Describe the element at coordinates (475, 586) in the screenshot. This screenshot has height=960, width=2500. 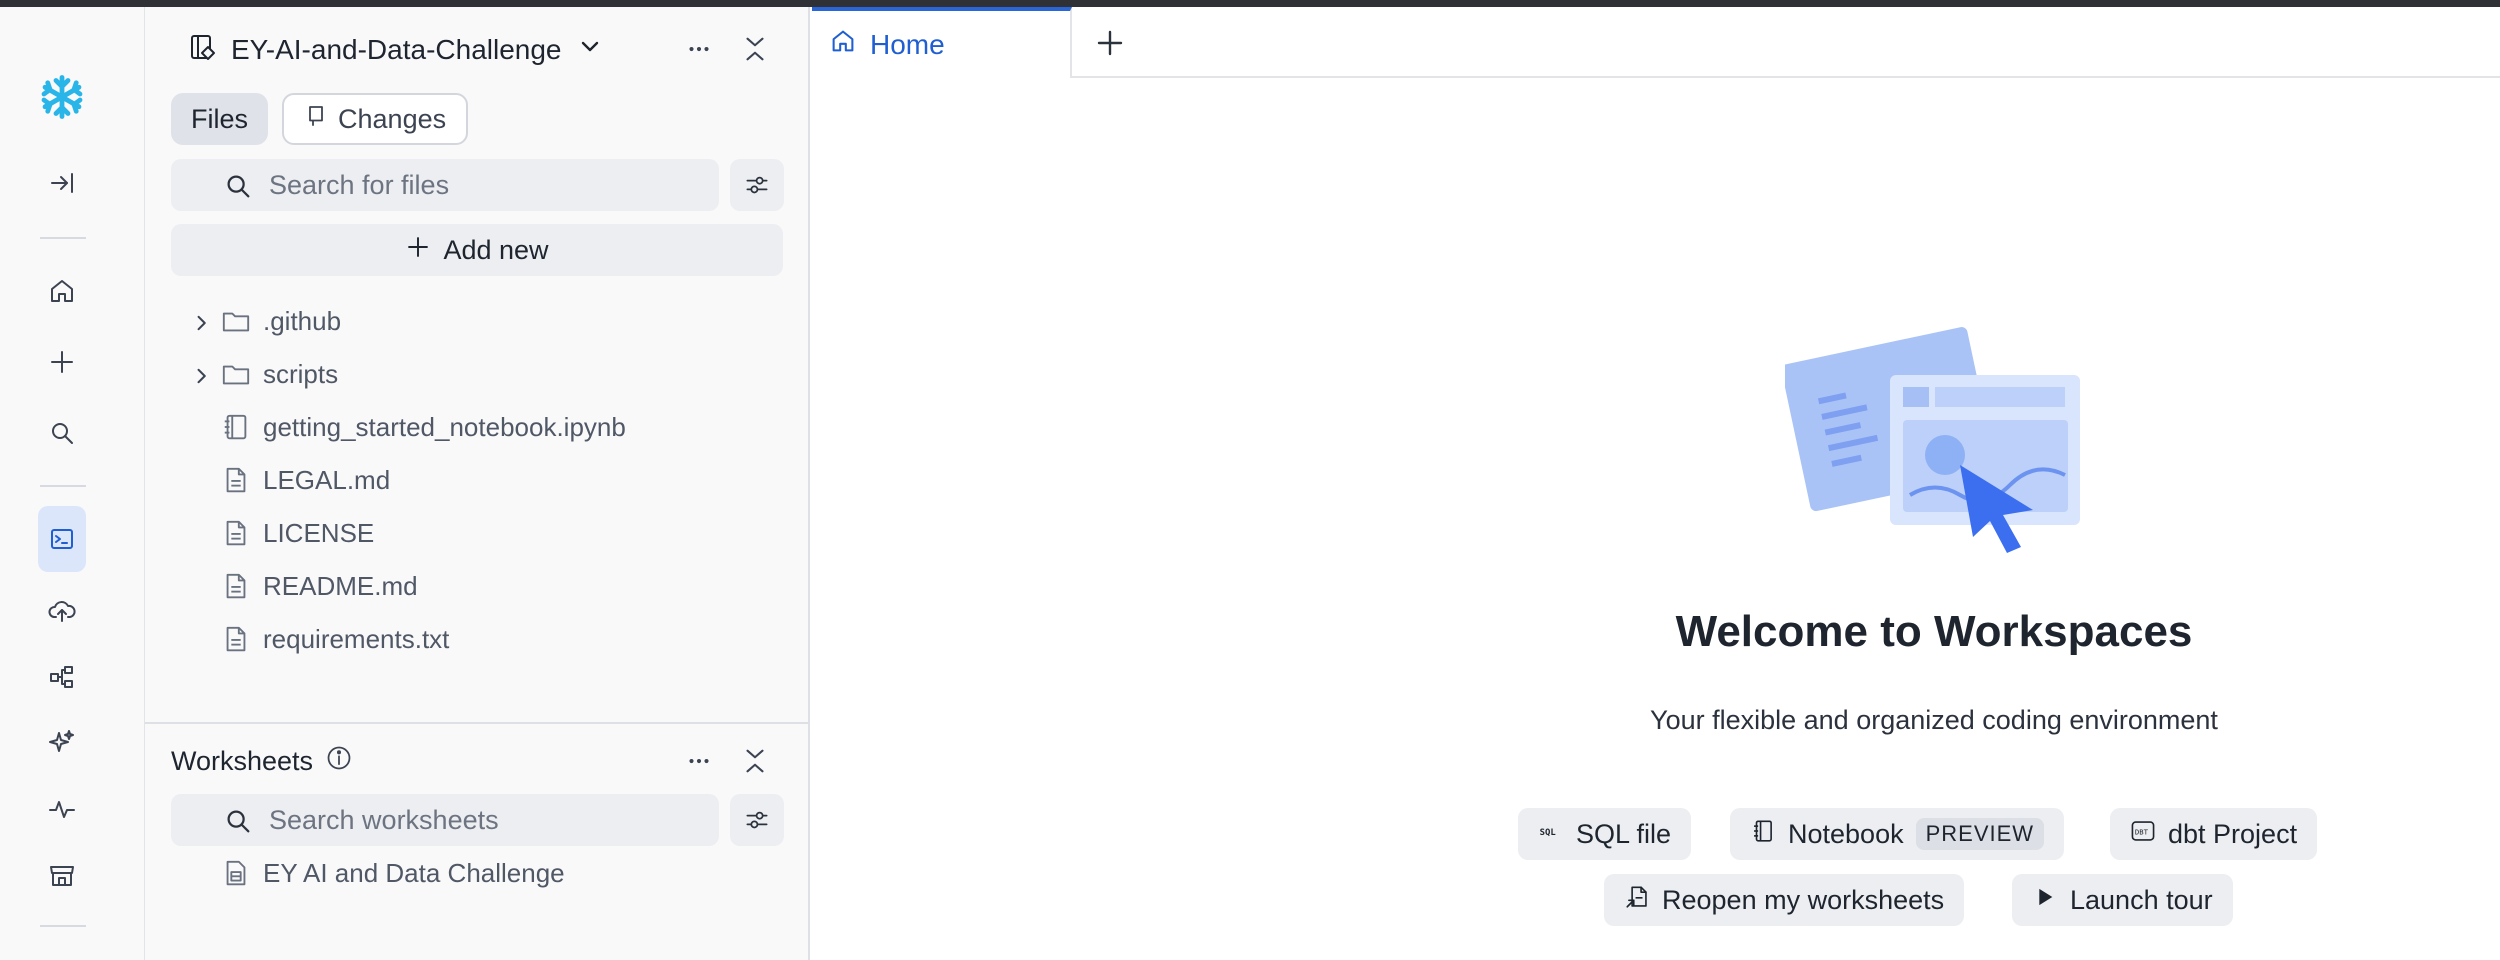
I see `tree-item-file: README.md` at that location.